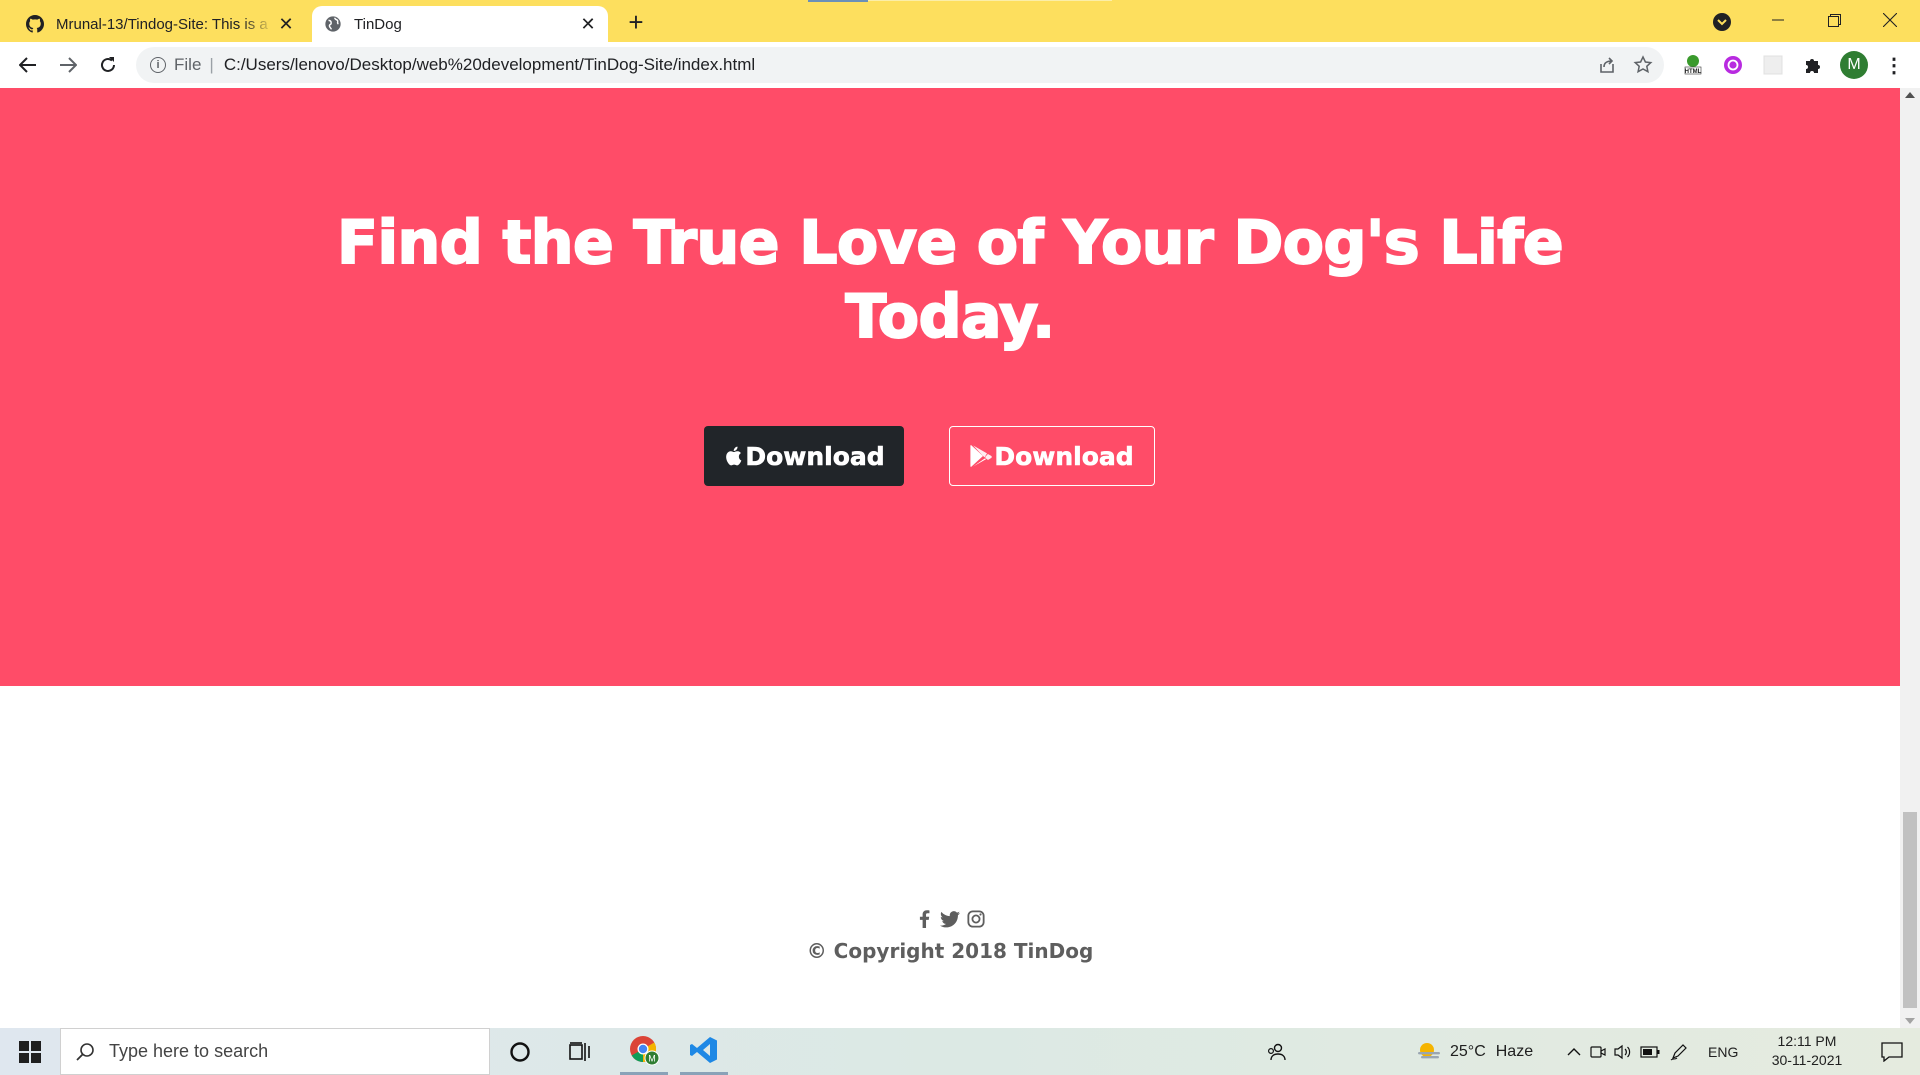  I want to click on html-extension-icon: HTML, so click(1693, 65).